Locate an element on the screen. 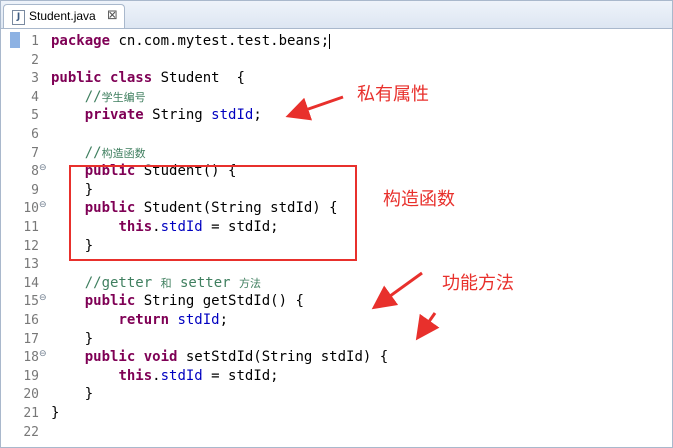 This screenshot has height=448, width=673. annotation-private-fields: 私有属性 is located at coordinates (393, 94).